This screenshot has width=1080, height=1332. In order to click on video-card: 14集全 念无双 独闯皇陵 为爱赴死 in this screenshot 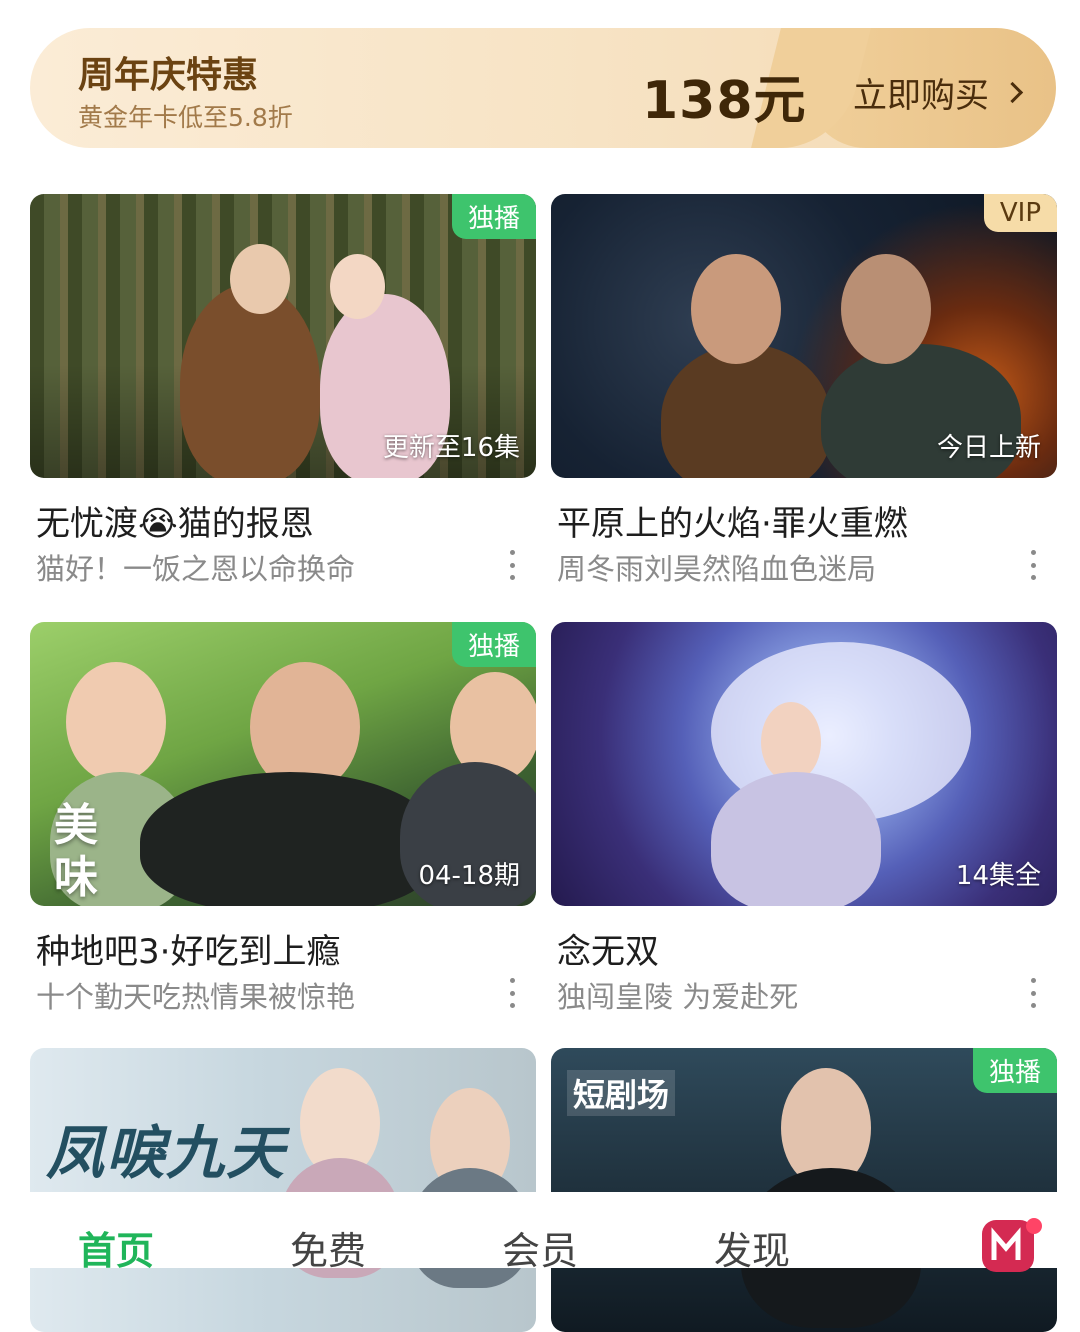, I will do `click(804, 818)`.